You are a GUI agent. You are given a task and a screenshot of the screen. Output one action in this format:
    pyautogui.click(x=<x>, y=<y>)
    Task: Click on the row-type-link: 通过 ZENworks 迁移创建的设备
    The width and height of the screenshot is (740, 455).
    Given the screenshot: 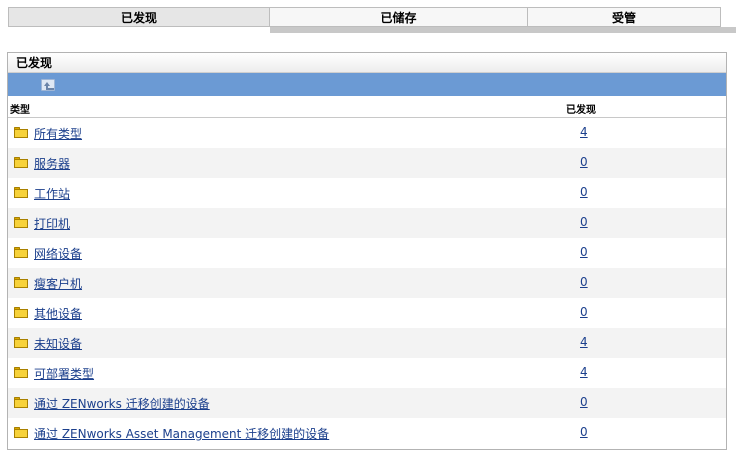 What is the action you would take?
    pyautogui.click(x=122, y=403)
    